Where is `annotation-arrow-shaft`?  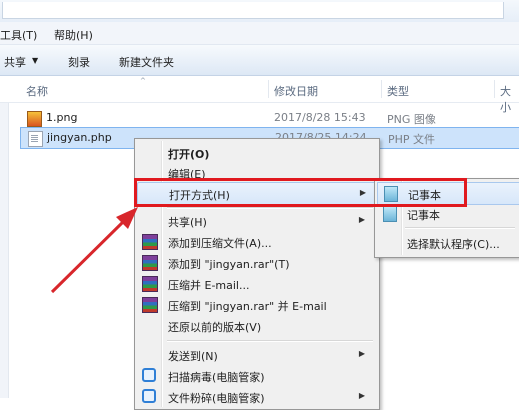 annotation-arrow-shaft is located at coordinates (88, 256).